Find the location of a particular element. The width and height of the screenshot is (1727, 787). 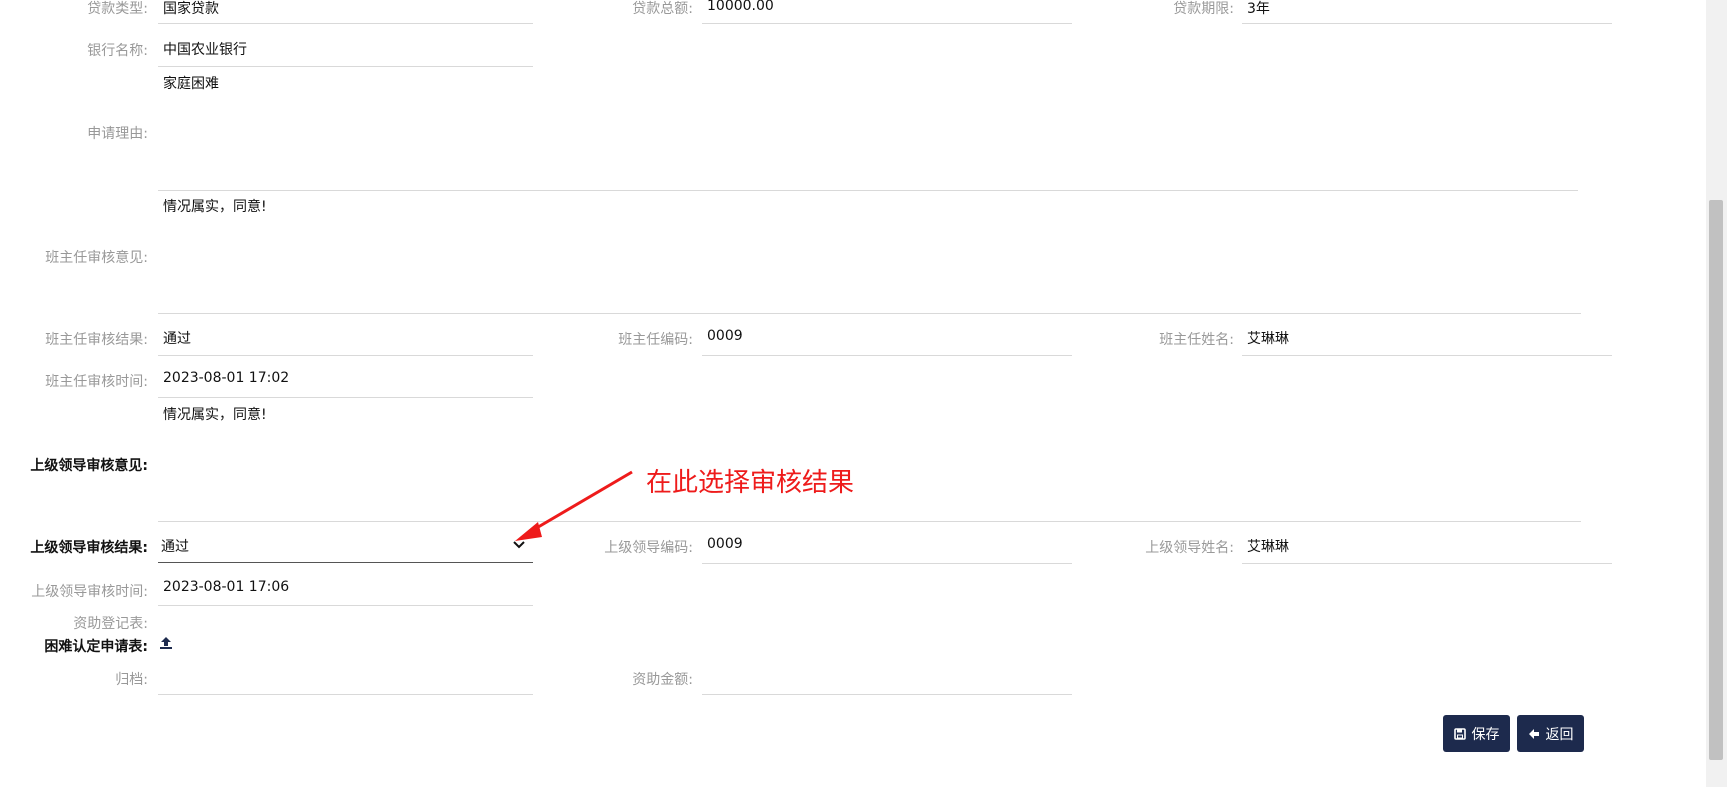

loan-type-label: 贷款类型: is located at coordinates (117, 9).